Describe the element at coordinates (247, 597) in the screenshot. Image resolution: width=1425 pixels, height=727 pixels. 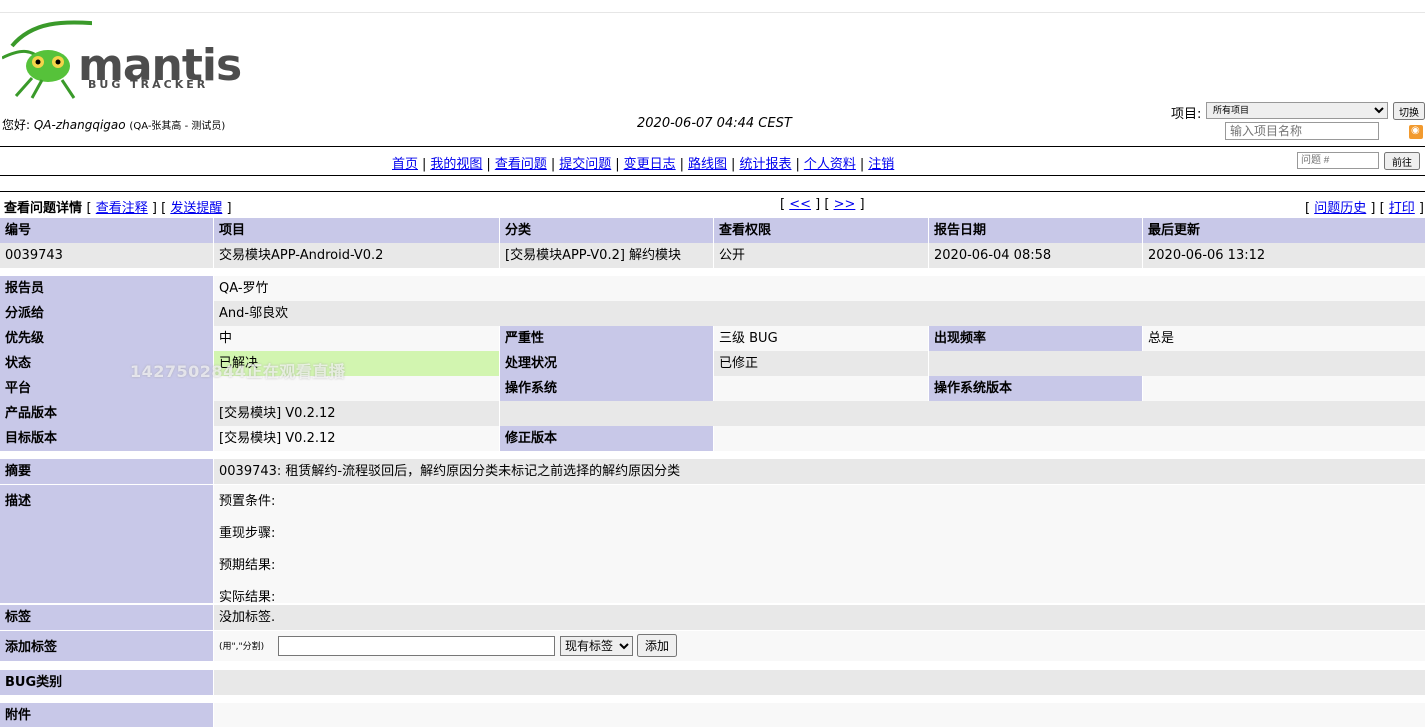
I see `description-line: 实际结果:` at that location.